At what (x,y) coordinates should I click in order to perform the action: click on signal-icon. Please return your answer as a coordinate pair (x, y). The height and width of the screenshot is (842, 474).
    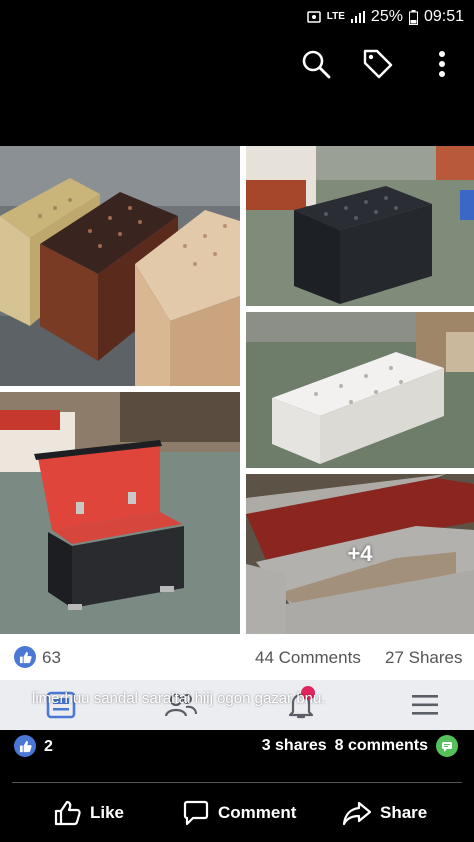
    Looking at the image, I should click on (357, 17).